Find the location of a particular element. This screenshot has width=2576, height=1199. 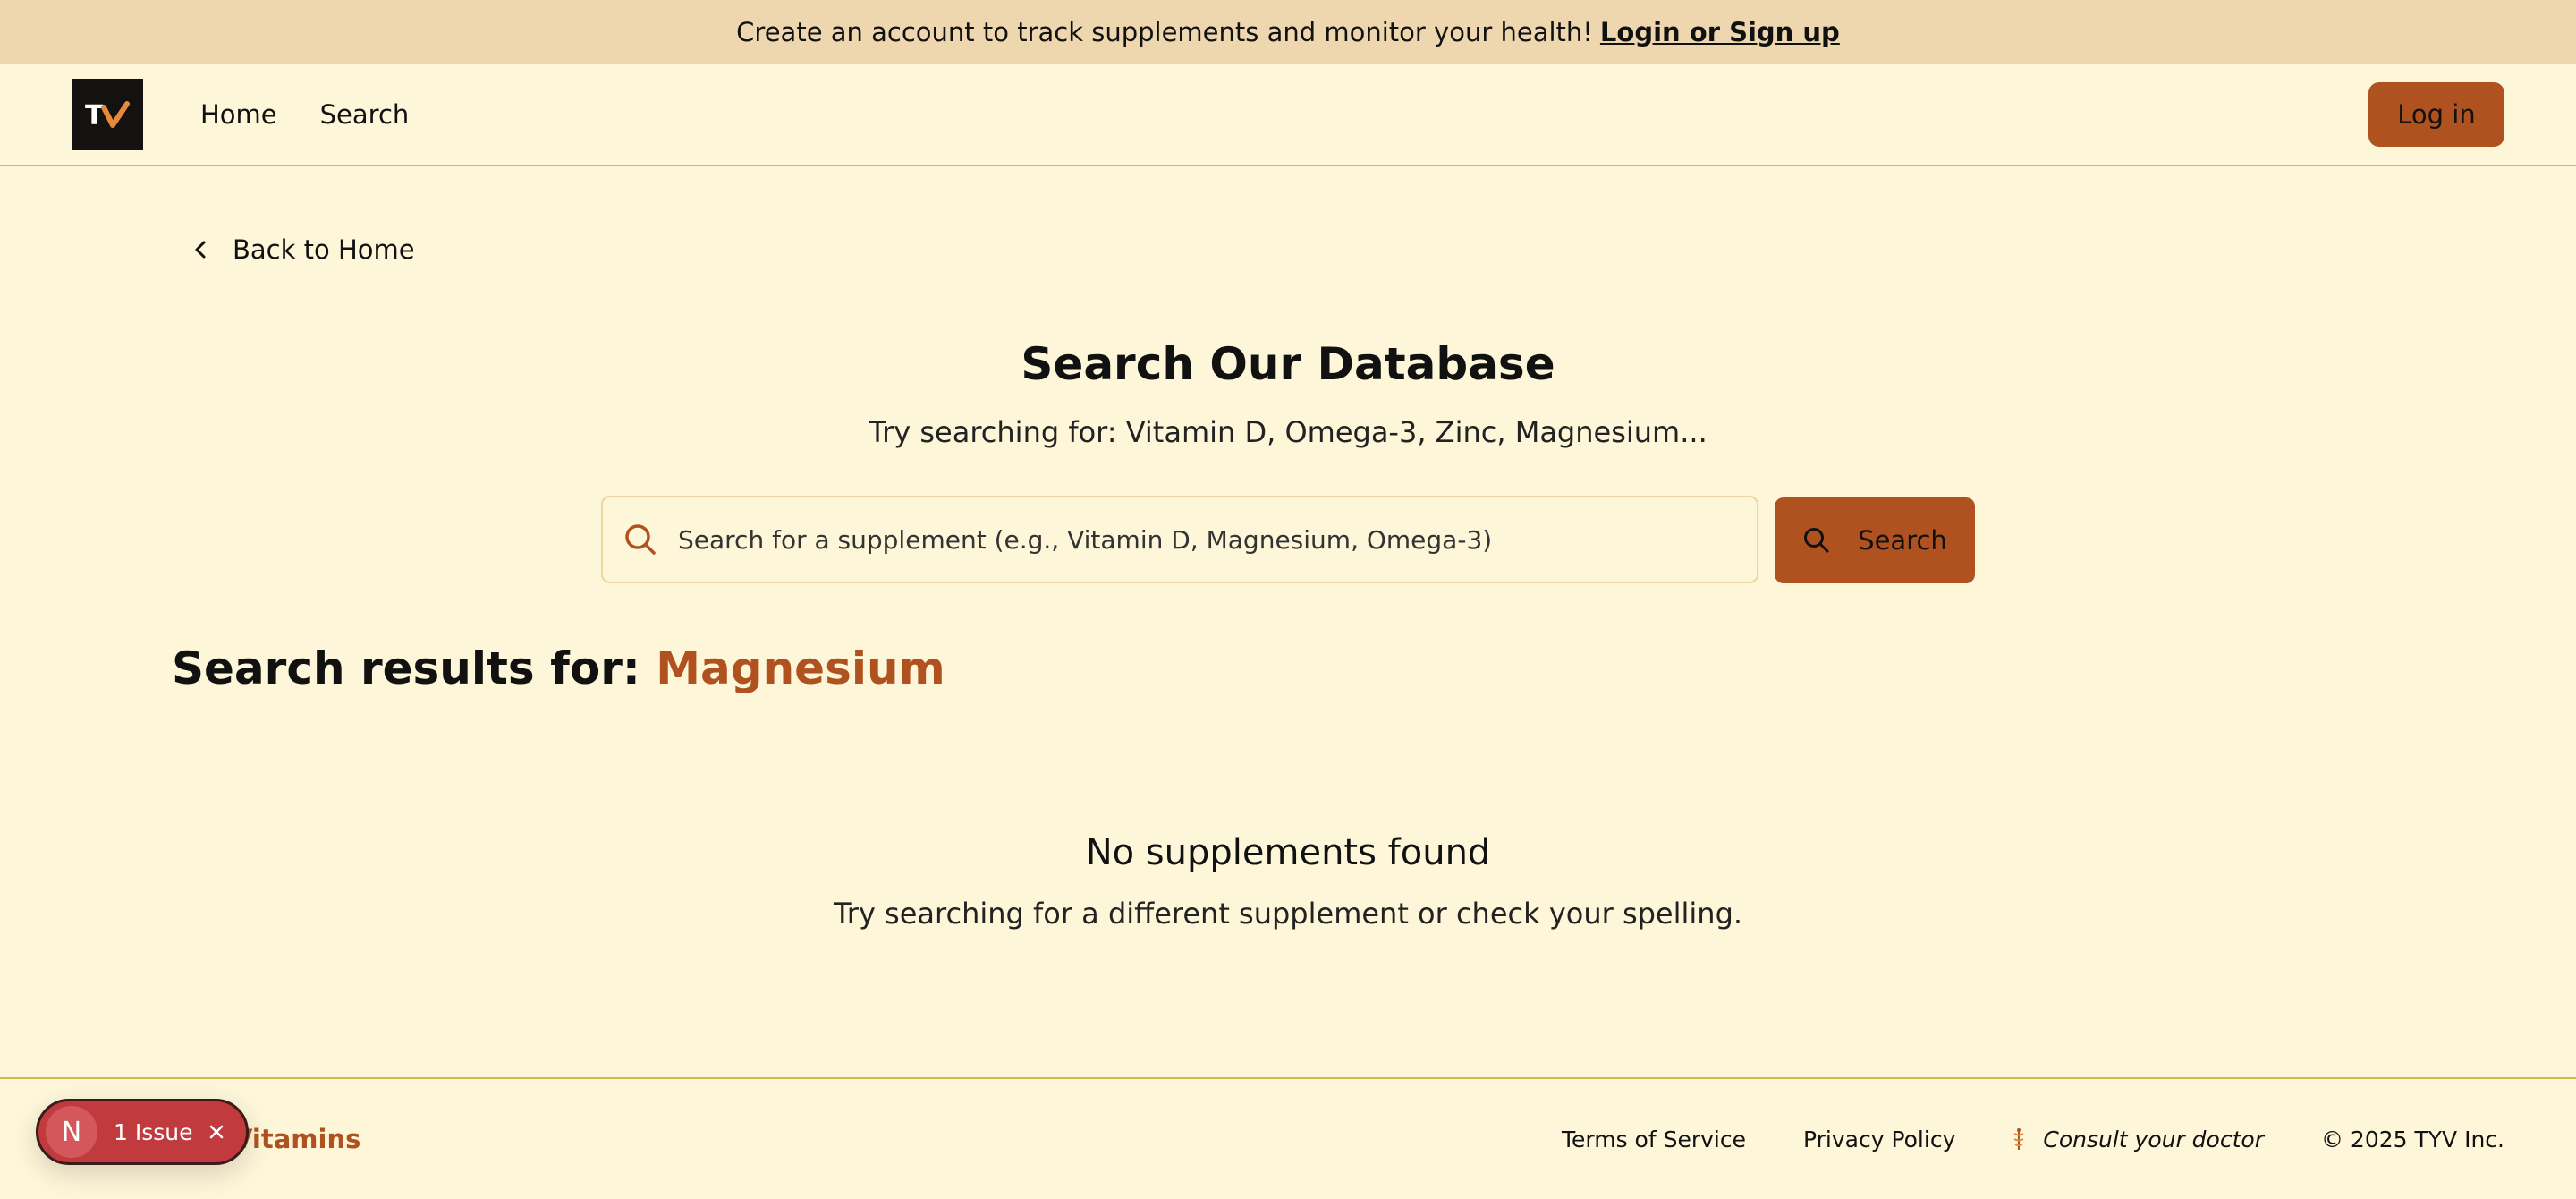

logo-icon: T is located at coordinates (107, 115).